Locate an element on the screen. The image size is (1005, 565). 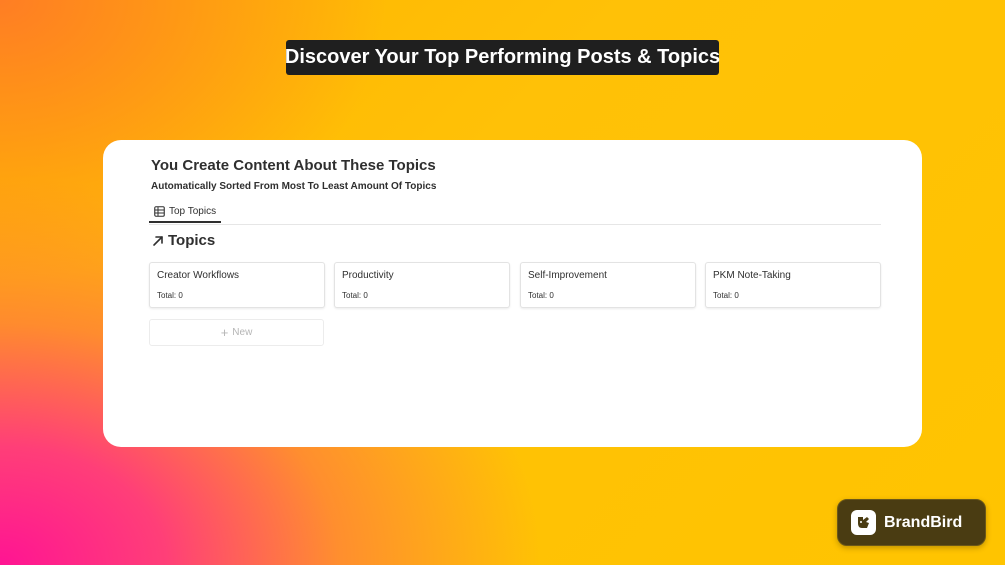
topic-name: PKM Note-Taking is located at coordinates (752, 275).